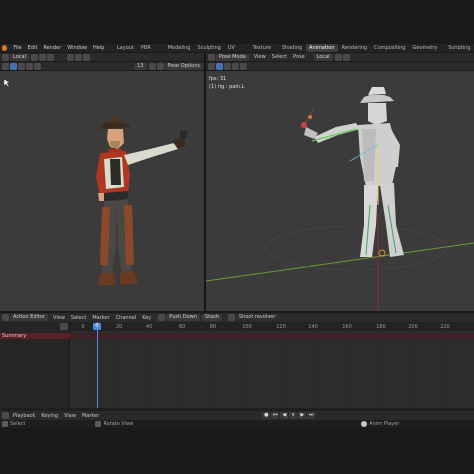 The height and width of the screenshot is (474, 474). I want to click on select-invert-icon, so click(37, 66).